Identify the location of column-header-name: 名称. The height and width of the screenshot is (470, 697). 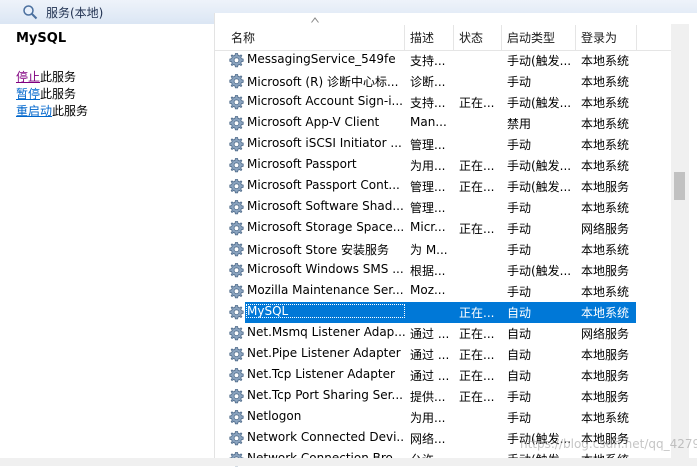
(243, 37).